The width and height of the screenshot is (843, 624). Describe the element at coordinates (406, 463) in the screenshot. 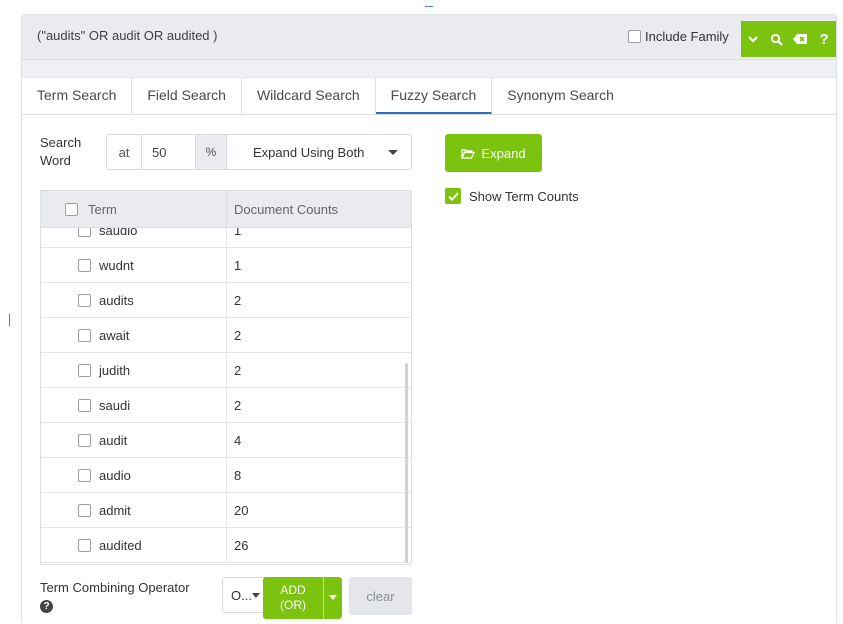

I see `table-scrollbar` at that location.